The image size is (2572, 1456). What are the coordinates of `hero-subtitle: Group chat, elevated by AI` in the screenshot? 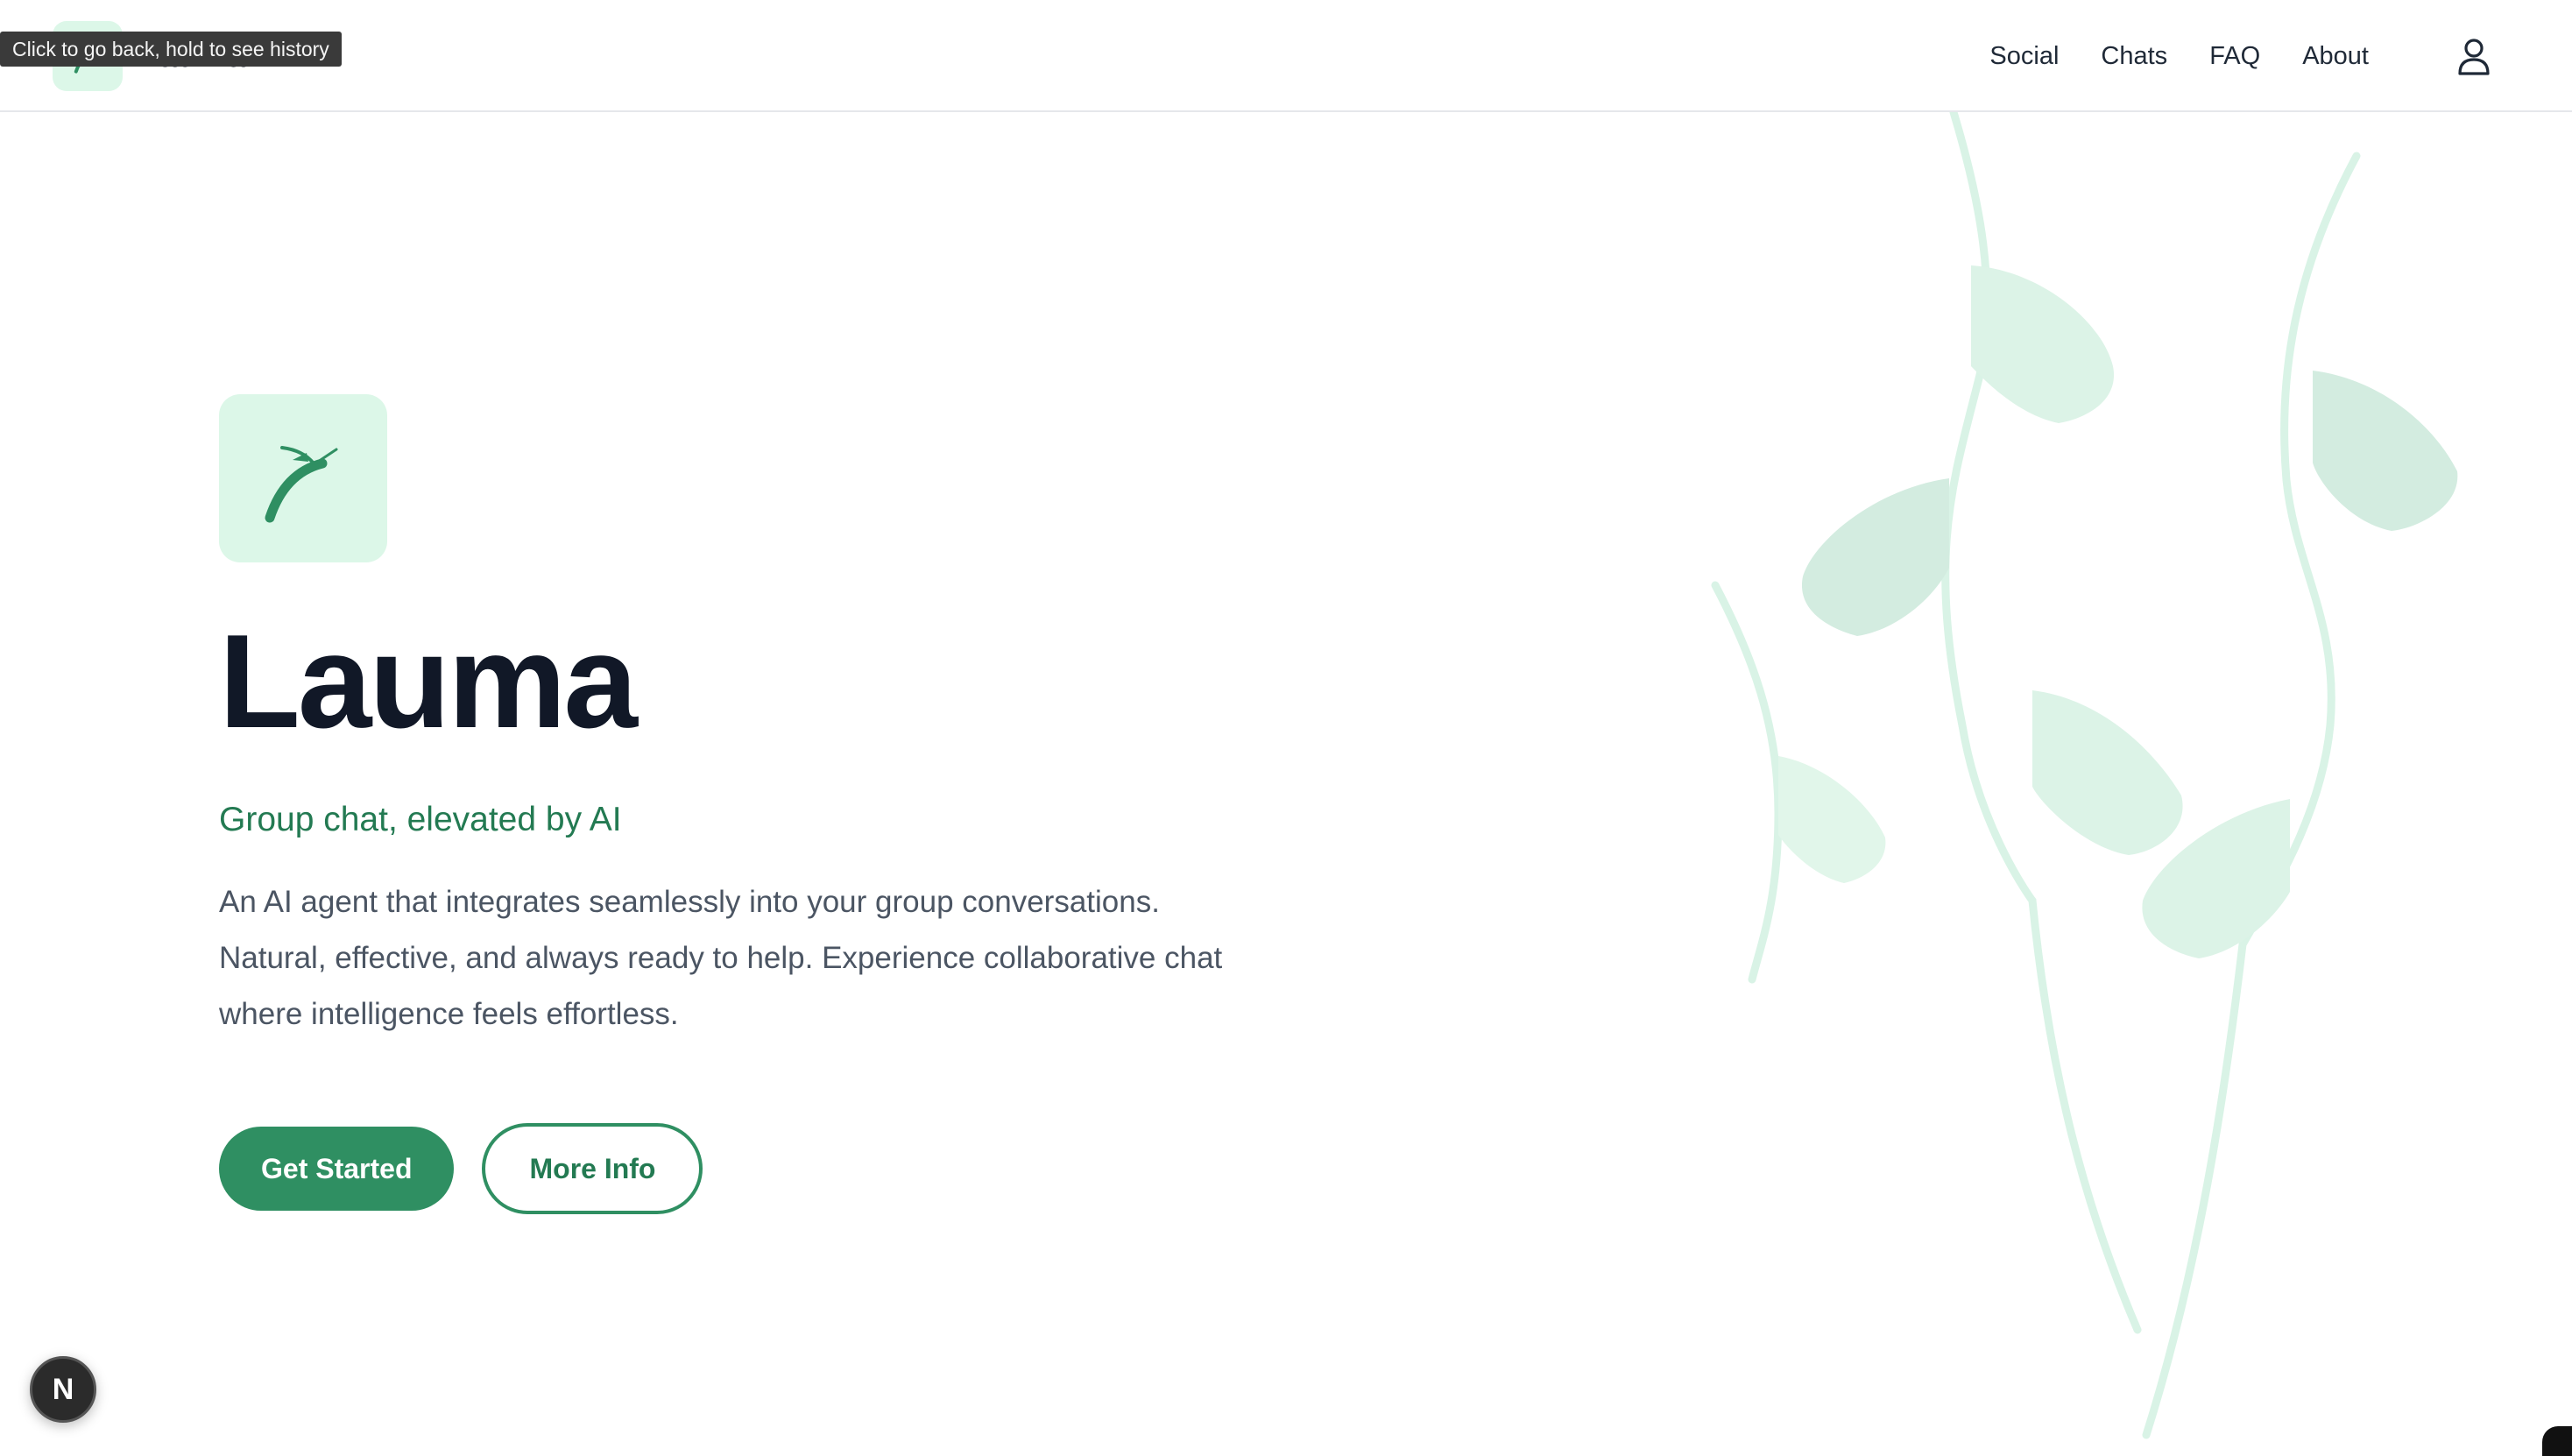 It's located at (420, 819).